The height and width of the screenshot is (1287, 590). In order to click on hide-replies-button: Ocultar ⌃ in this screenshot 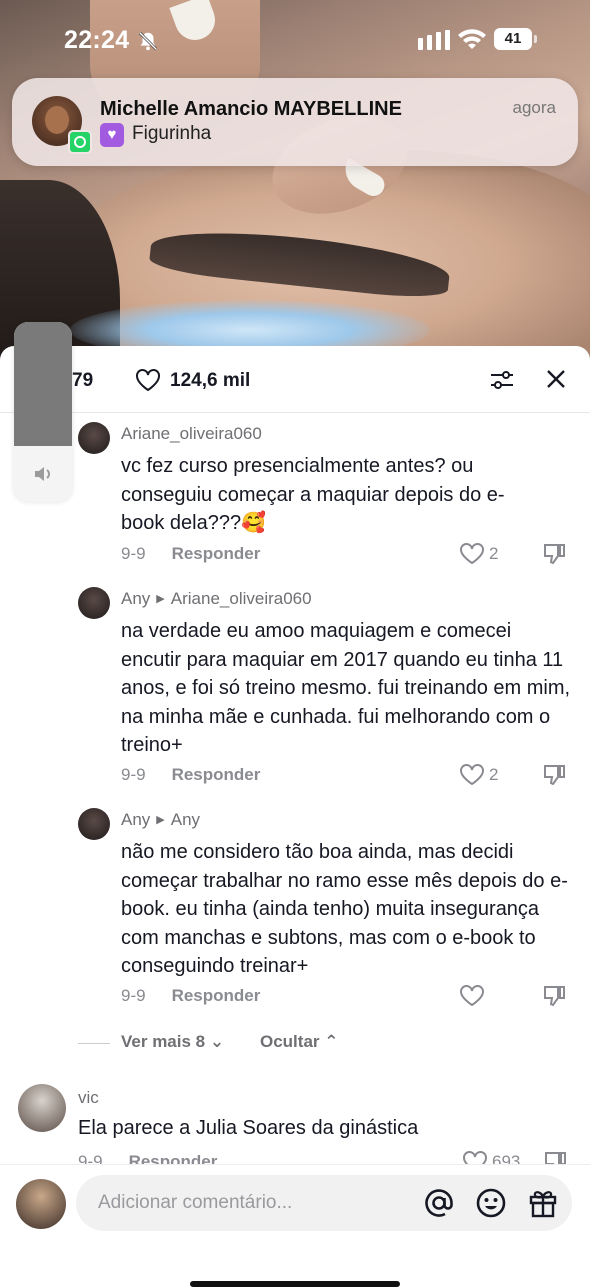, I will do `click(299, 1042)`.